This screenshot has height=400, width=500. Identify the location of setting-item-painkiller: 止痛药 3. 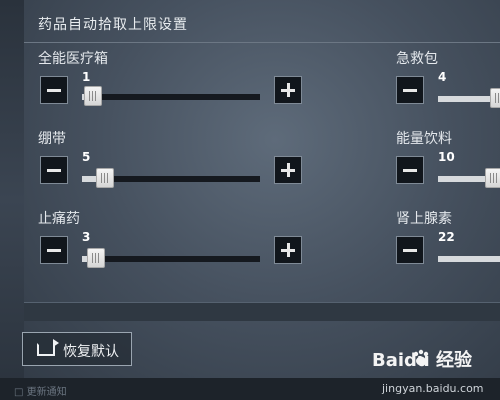
(170, 238).